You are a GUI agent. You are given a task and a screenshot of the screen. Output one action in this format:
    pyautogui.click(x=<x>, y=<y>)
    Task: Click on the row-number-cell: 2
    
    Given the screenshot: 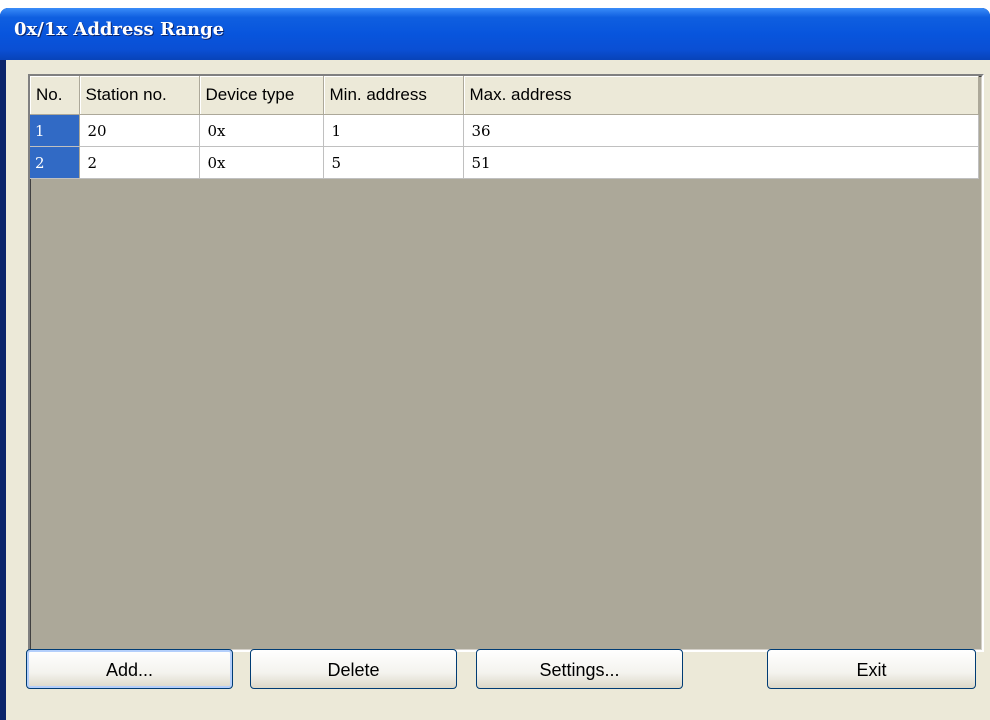 What is the action you would take?
    pyautogui.click(x=55, y=162)
    